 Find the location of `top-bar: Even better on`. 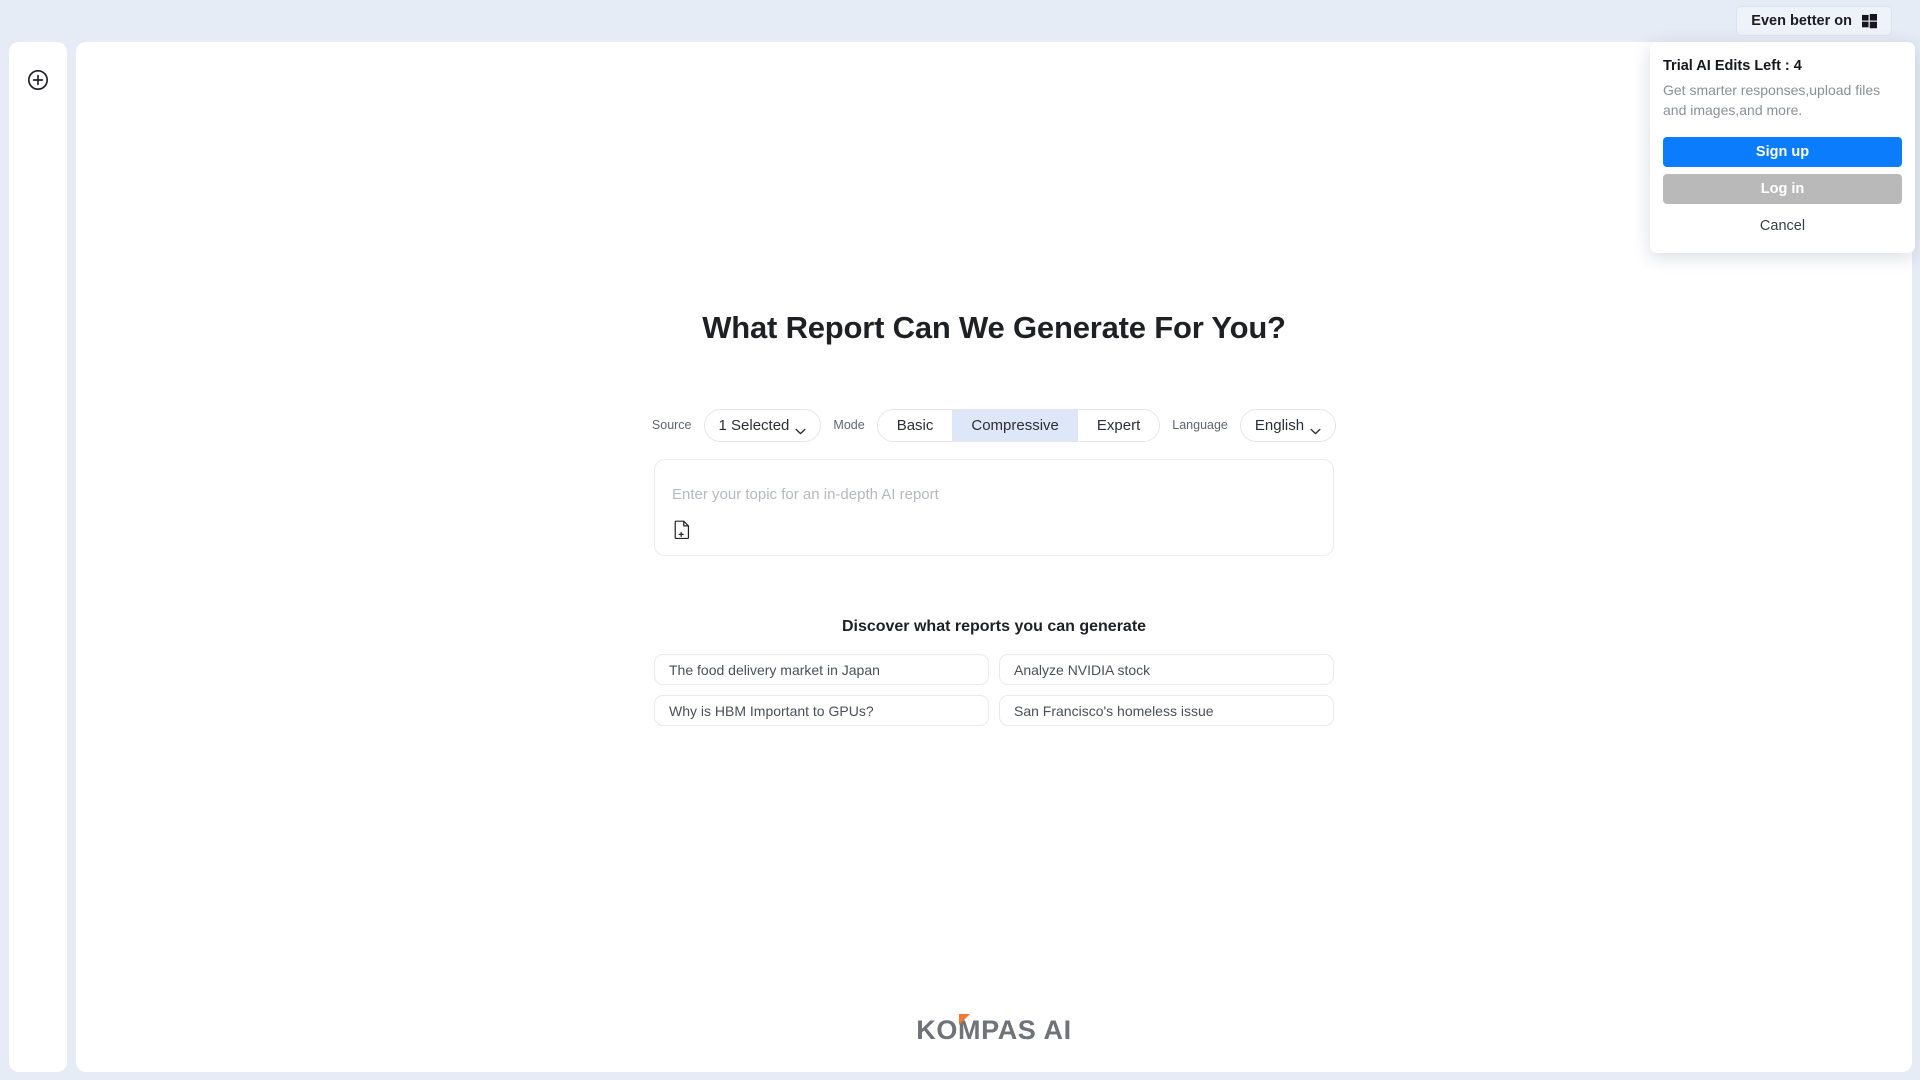

top-bar: Even better on is located at coordinates (960, 21).